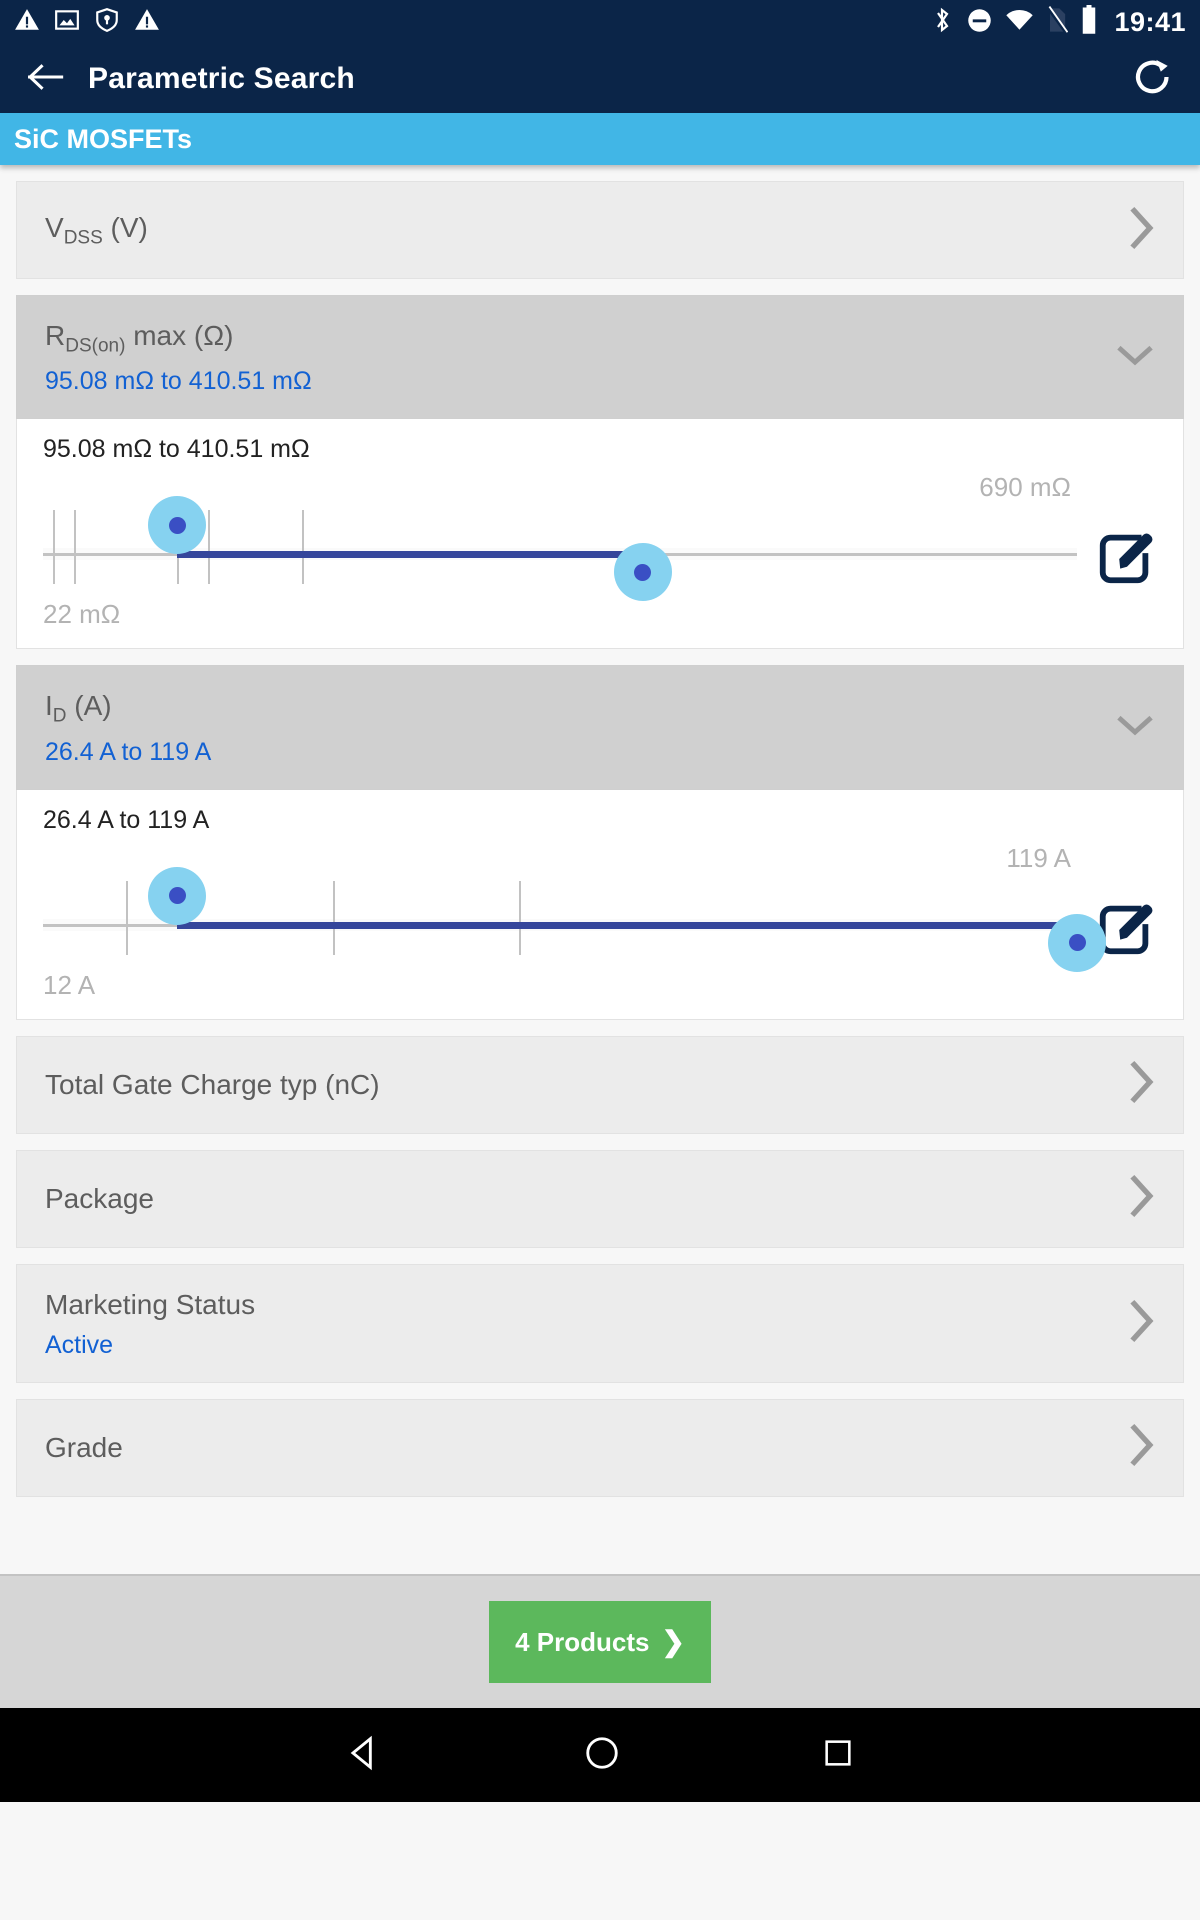  What do you see at coordinates (83, 238) in the screenshot?
I see `label-sub: DSS` at bounding box center [83, 238].